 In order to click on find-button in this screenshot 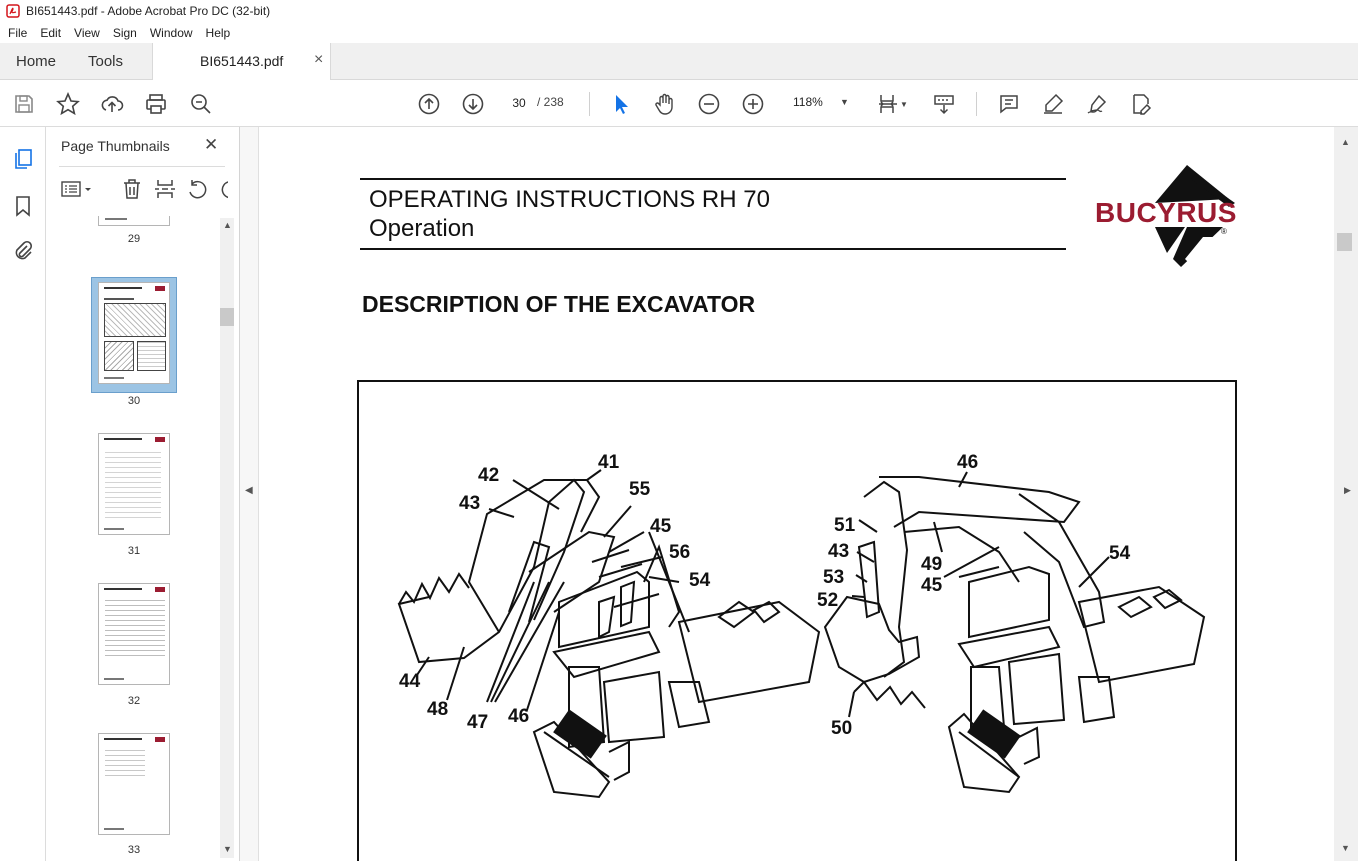, I will do `click(201, 104)`.